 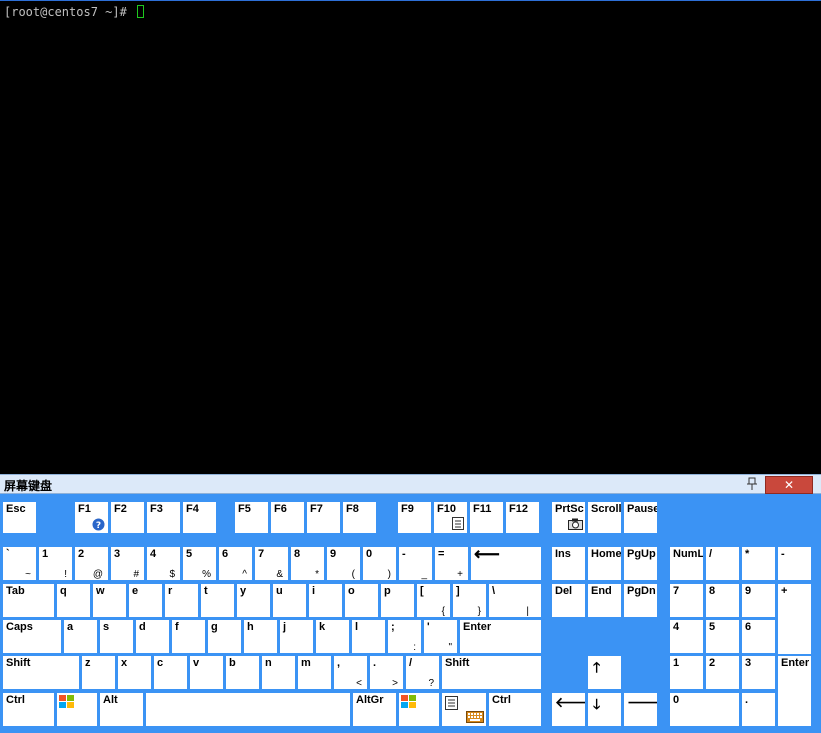 I want to click on key-period: . >, so click(x=386, y=672).